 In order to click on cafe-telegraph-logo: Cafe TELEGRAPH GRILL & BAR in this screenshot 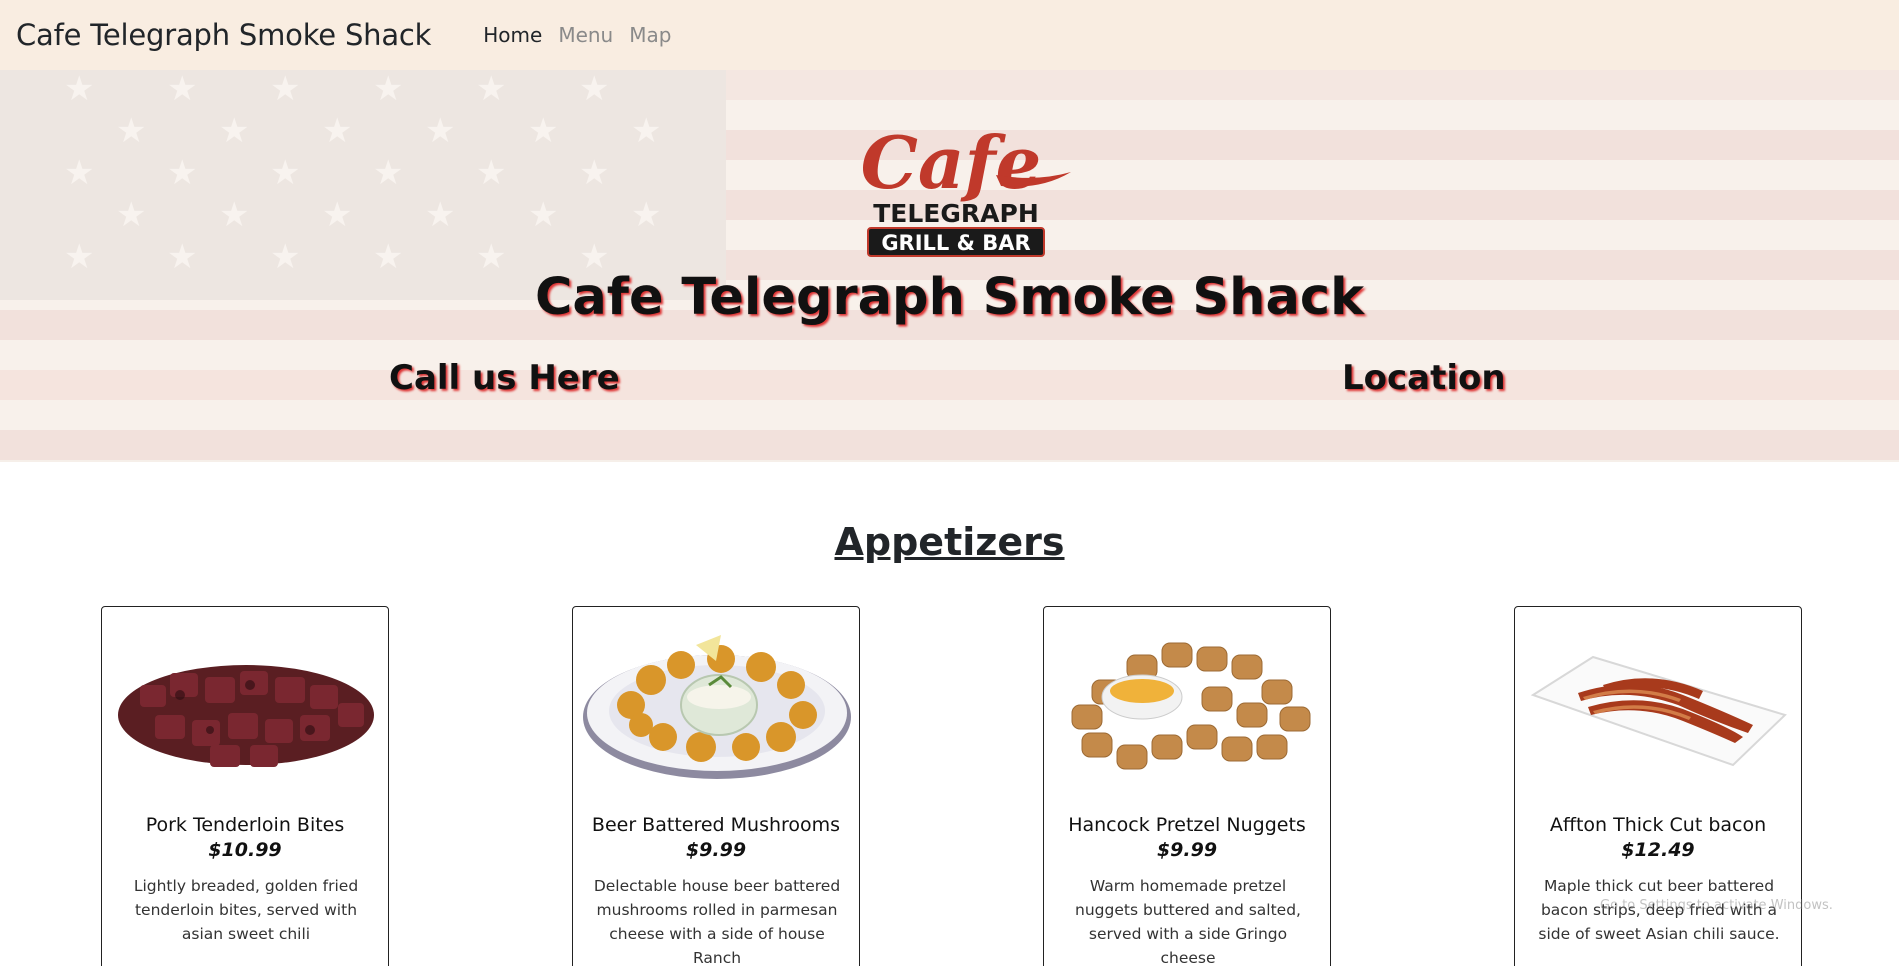, I will do `click(966, 188)`.